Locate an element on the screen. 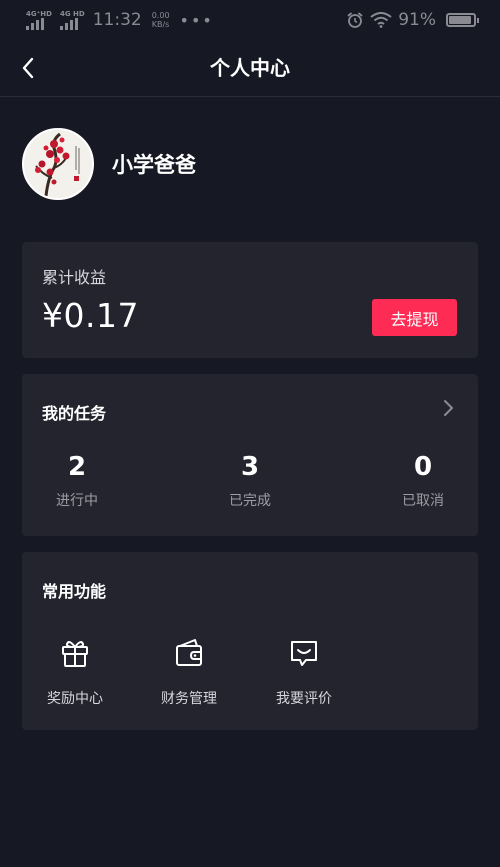 The image size is (500, 867). feature-label: 奖励中心 is located at coordinates (75, 699).